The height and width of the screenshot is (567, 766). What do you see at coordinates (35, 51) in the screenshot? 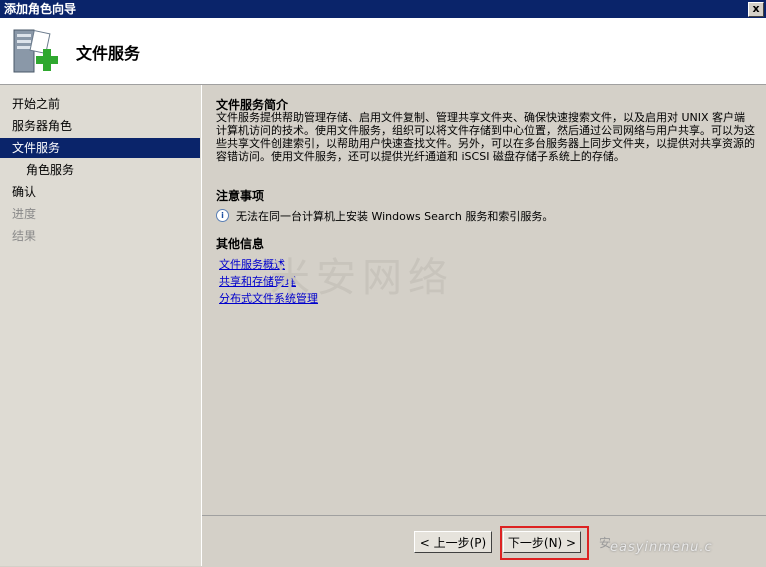
I see `file-server-add-icon` at bounding box center [35, 51].